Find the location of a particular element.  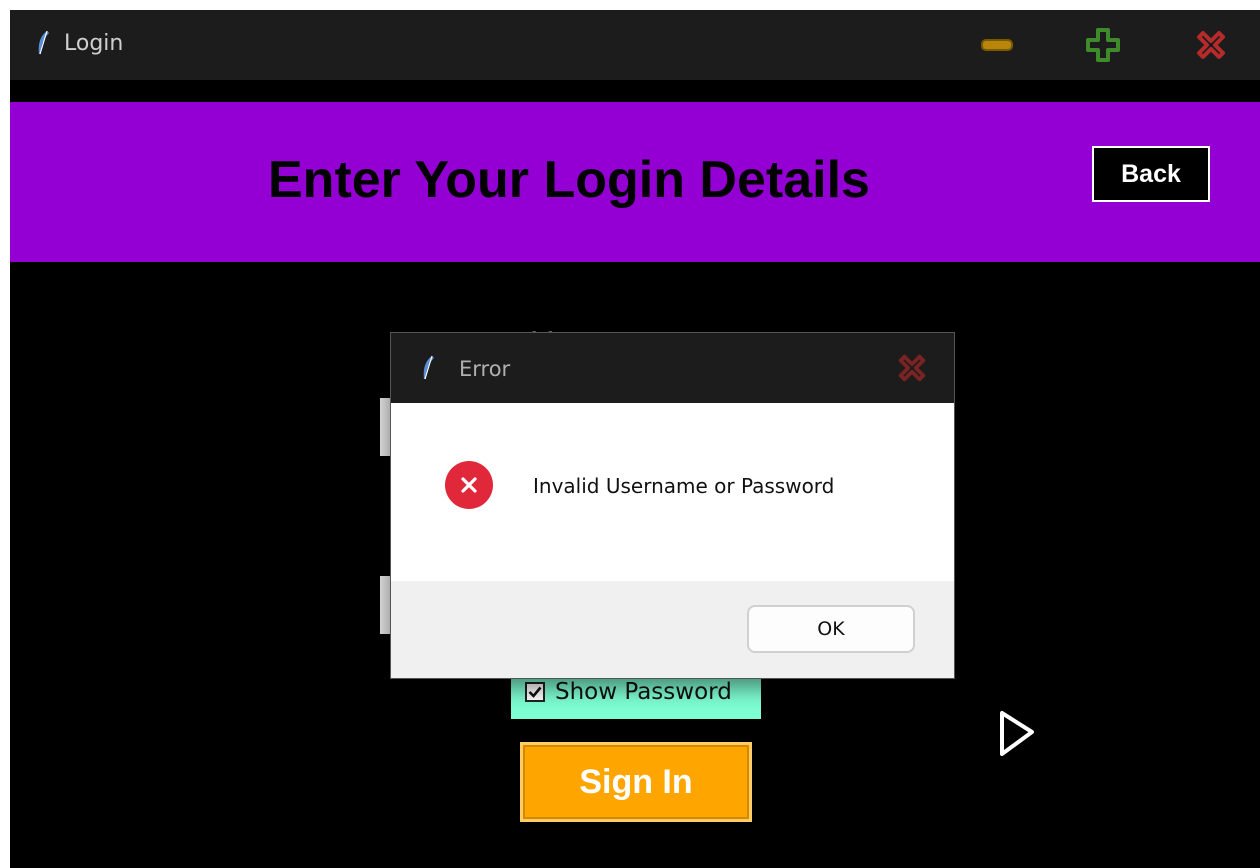

close-button is located at coordinates (1211, 45).